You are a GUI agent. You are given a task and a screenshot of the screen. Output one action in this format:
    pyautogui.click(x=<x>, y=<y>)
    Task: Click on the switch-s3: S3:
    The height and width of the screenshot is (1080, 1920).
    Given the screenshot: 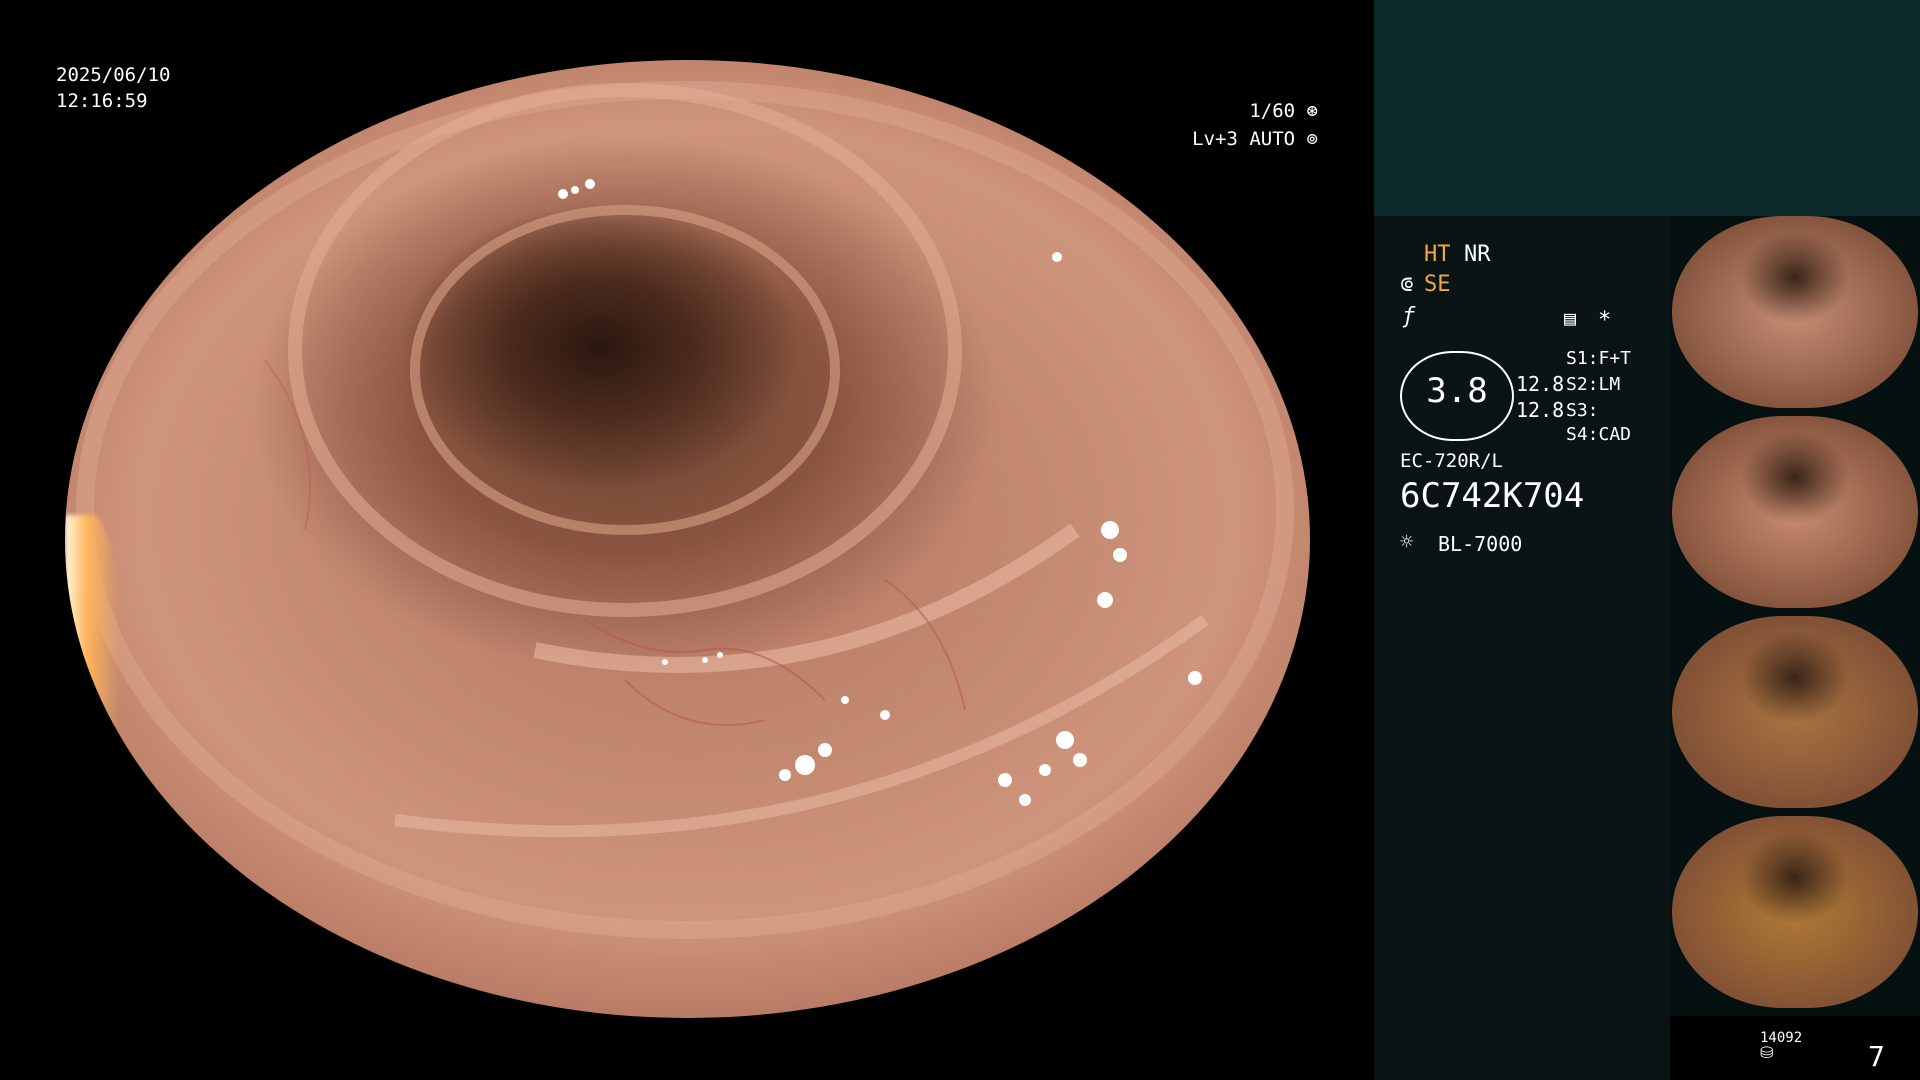 What is the action you would take?
    pyautogui.click(x=1582, y=410)
    